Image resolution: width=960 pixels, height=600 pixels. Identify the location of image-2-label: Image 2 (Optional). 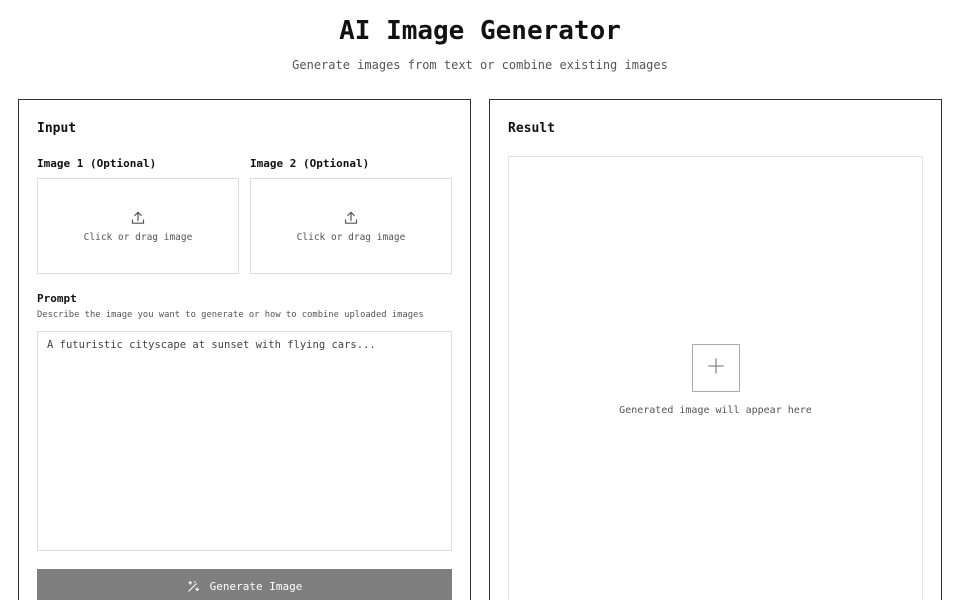
(310, 163).